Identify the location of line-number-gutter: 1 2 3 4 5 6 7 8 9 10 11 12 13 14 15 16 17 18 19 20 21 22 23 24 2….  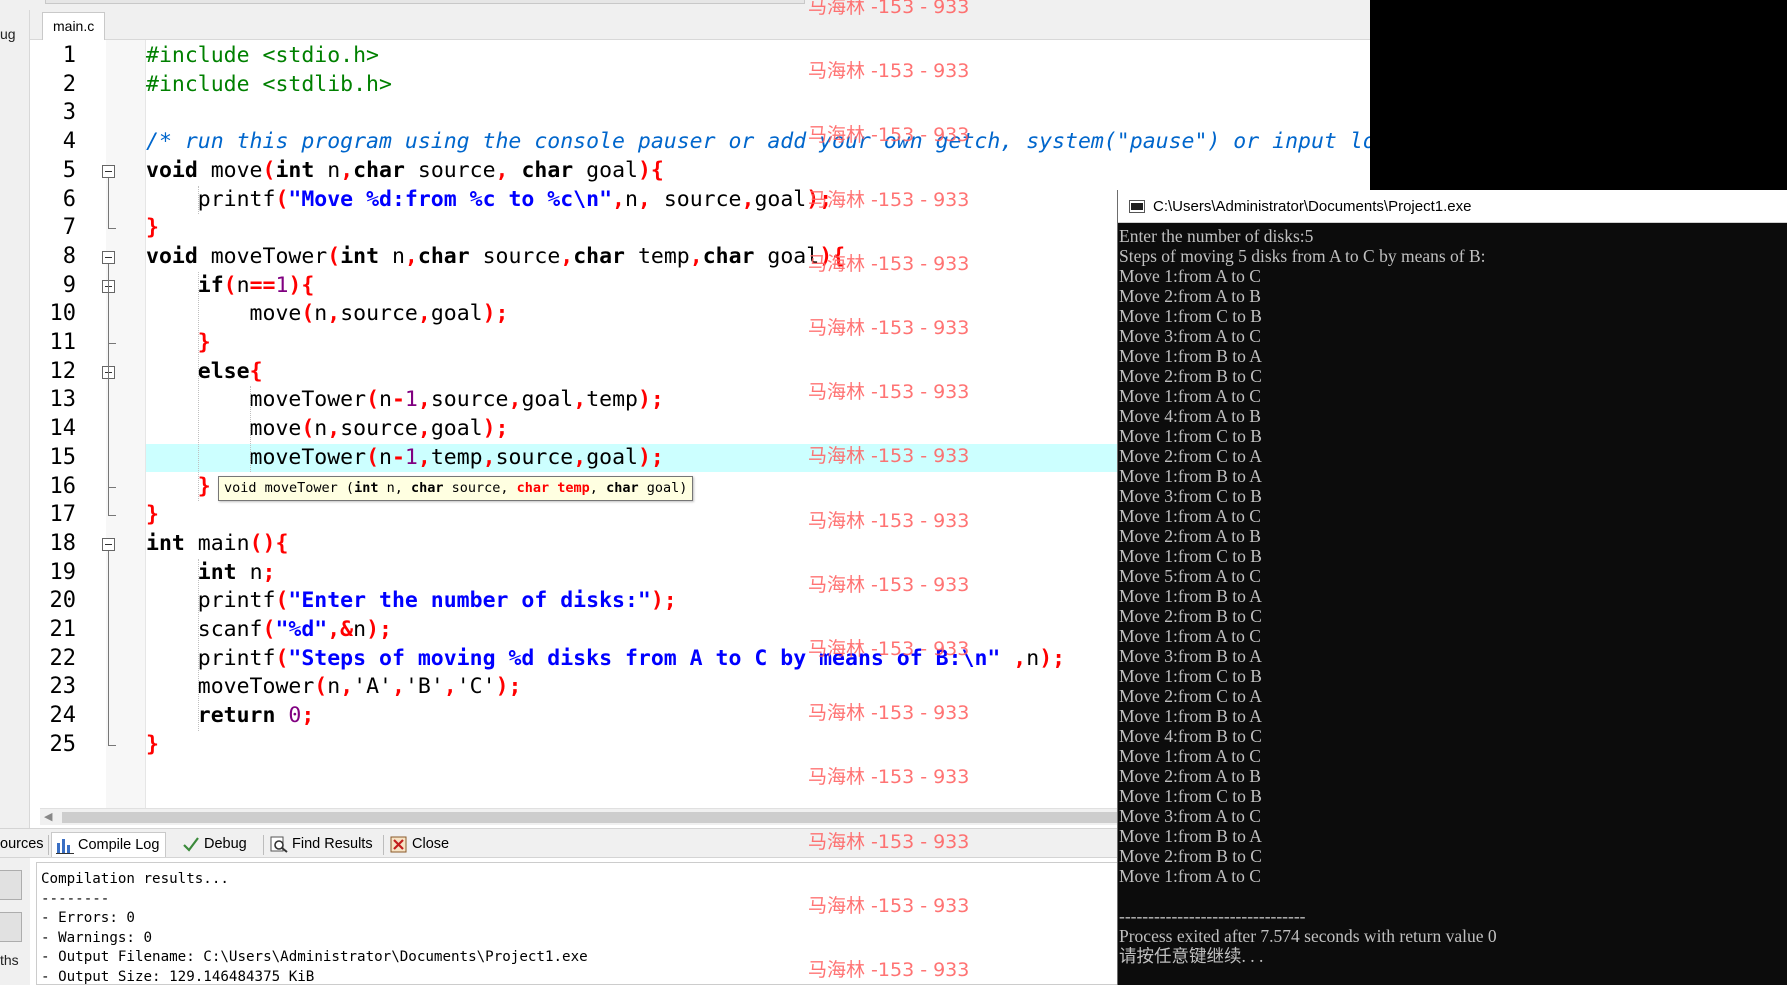
(73, 424).